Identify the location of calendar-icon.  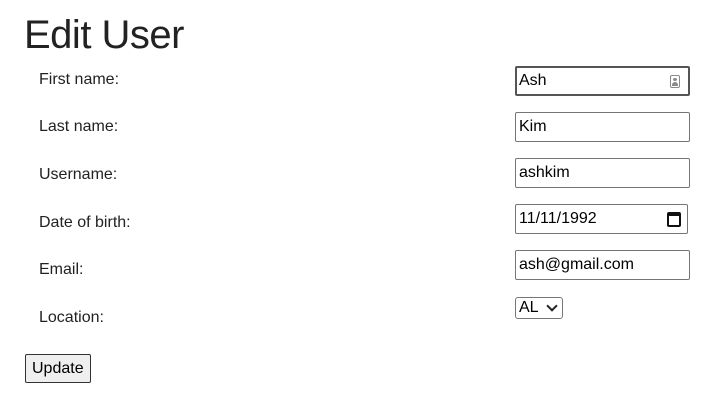
(674, 219).